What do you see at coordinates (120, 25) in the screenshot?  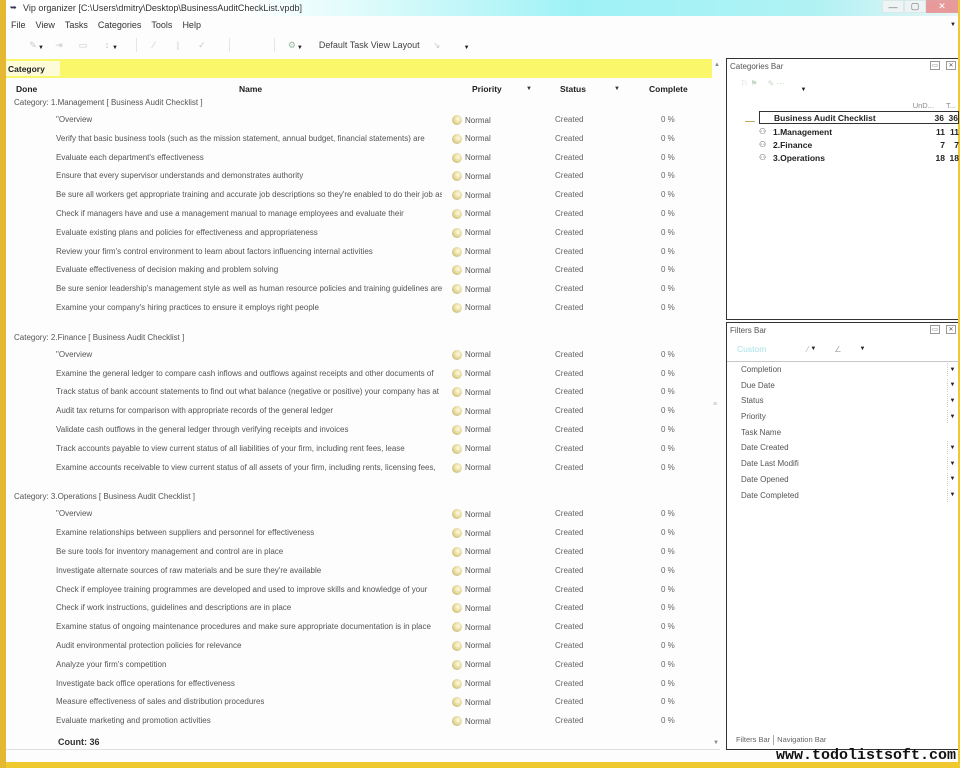 I see `menu-categories: Categories` at bounding box center [120, 25].